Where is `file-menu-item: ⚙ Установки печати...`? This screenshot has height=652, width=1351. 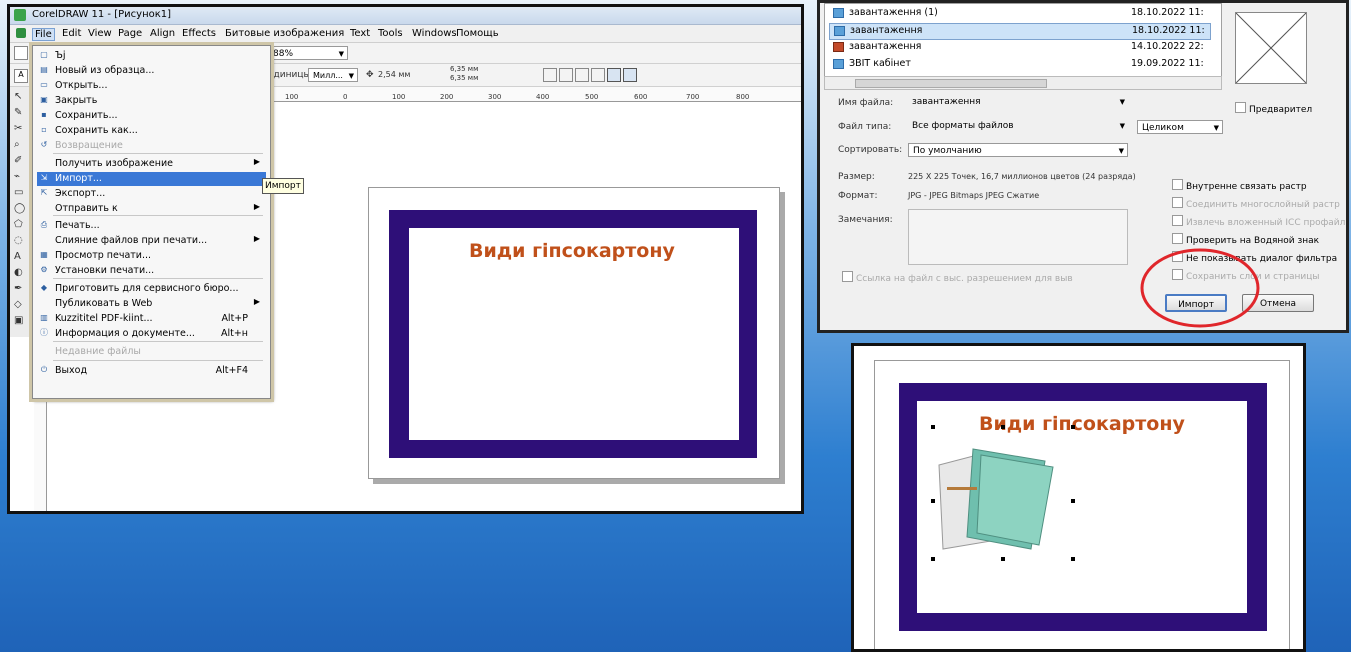
file-menu-item: ⚙ Установки печати... is located at coordinates (151, 271).